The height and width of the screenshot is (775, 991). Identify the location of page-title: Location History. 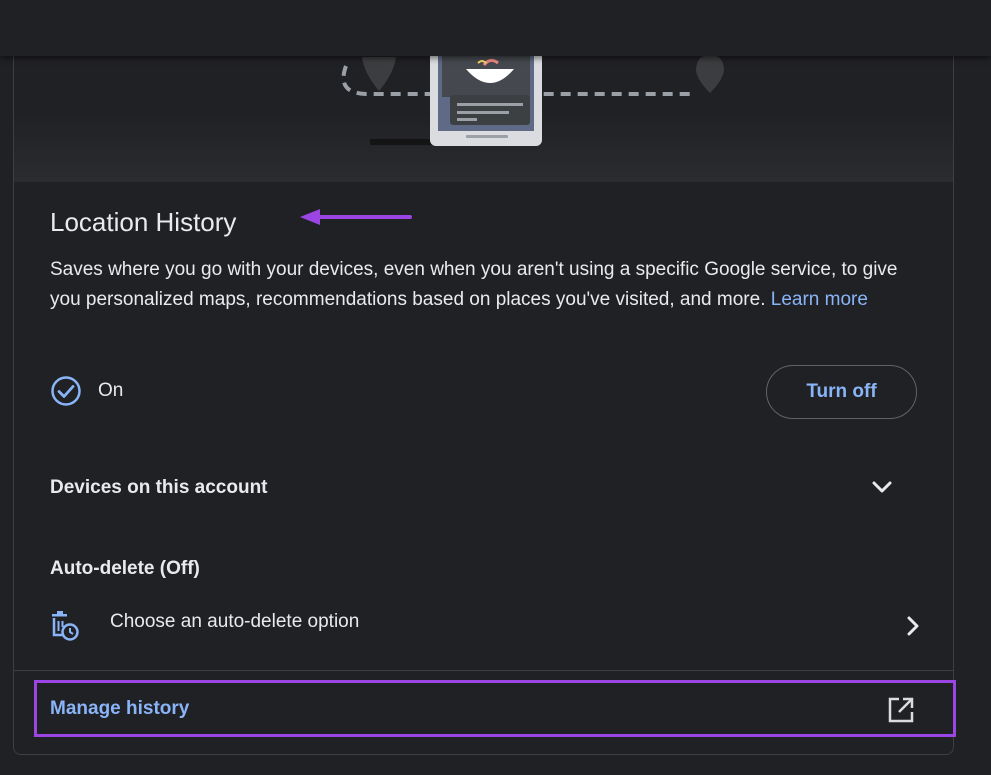
(143, 222).